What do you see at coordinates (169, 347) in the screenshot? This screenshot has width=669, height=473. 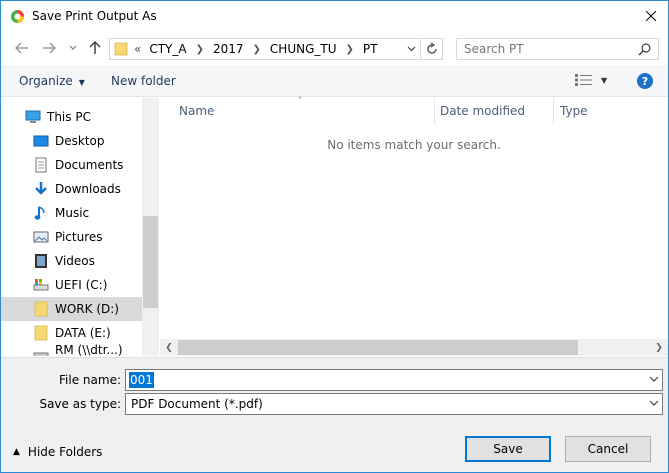 I see `scroll-left-icon: ❮` at bounding box center [169, 347].